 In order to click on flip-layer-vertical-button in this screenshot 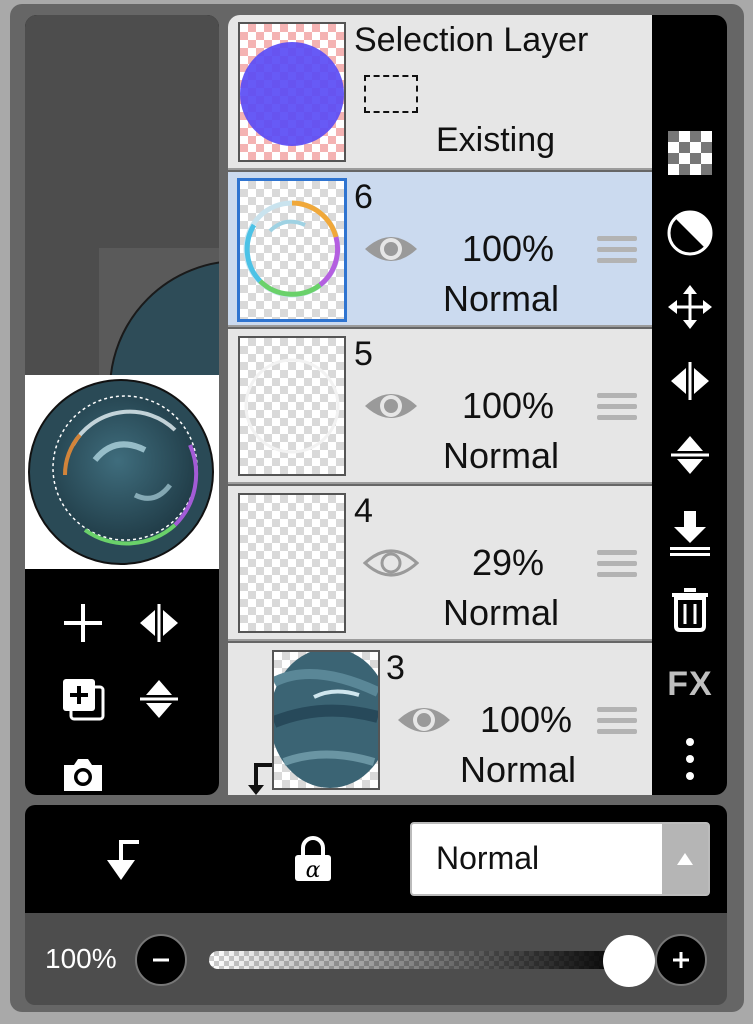, I will do `click(159, 699)`.